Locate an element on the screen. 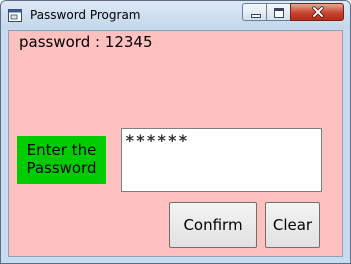  close-icon is located at coordinates (318, 12).